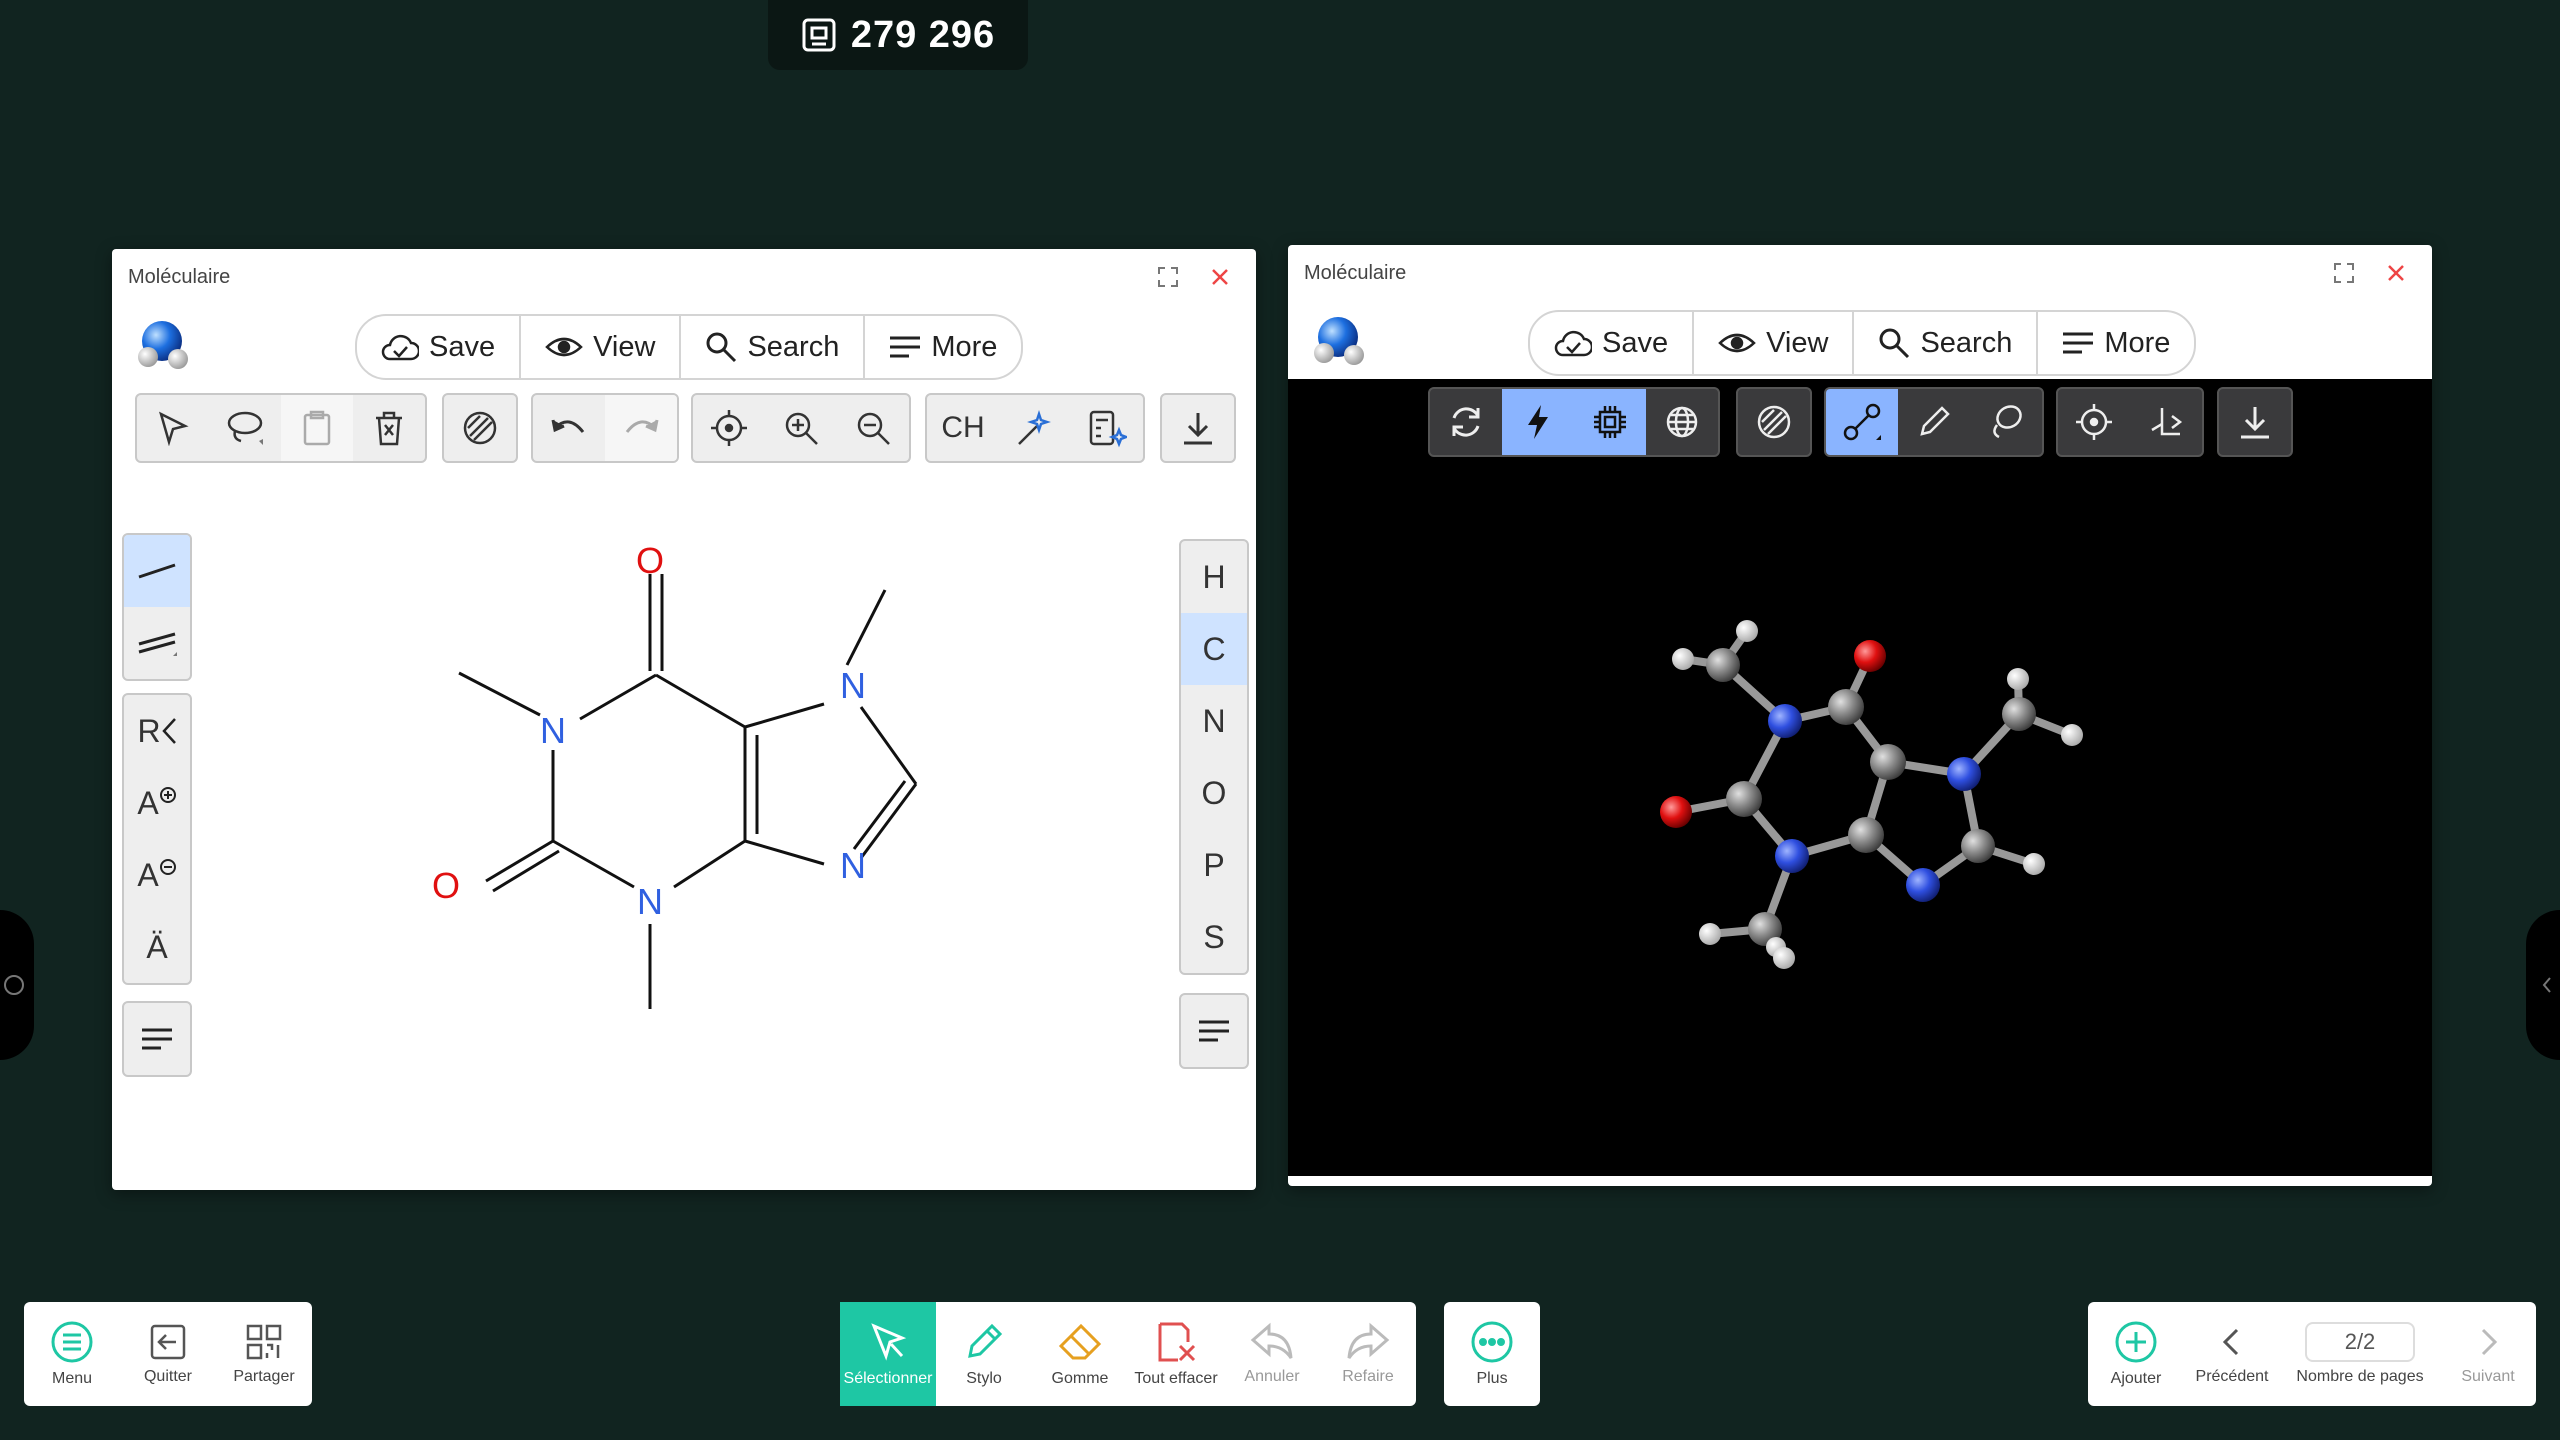 The image size is (2560, 1440). I want to click on window-title: Moléculaire, so click(1355, 272).